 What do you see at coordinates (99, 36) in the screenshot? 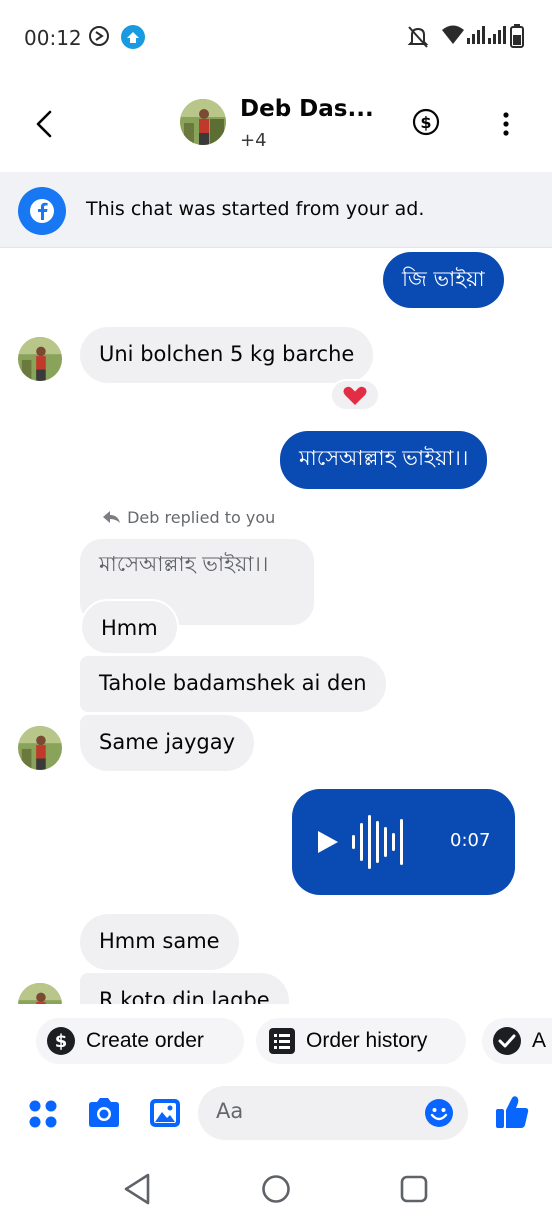
I see `whatsapp-call-icon` at bounding box center [99, 36].